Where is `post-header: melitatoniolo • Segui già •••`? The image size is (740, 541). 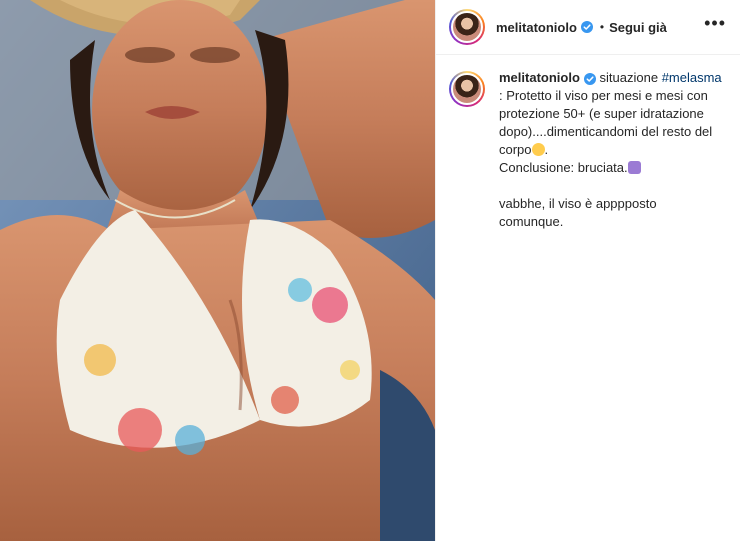
post-header: melitatoniolo • Segui già ••• is located at coordinates (588, 27).